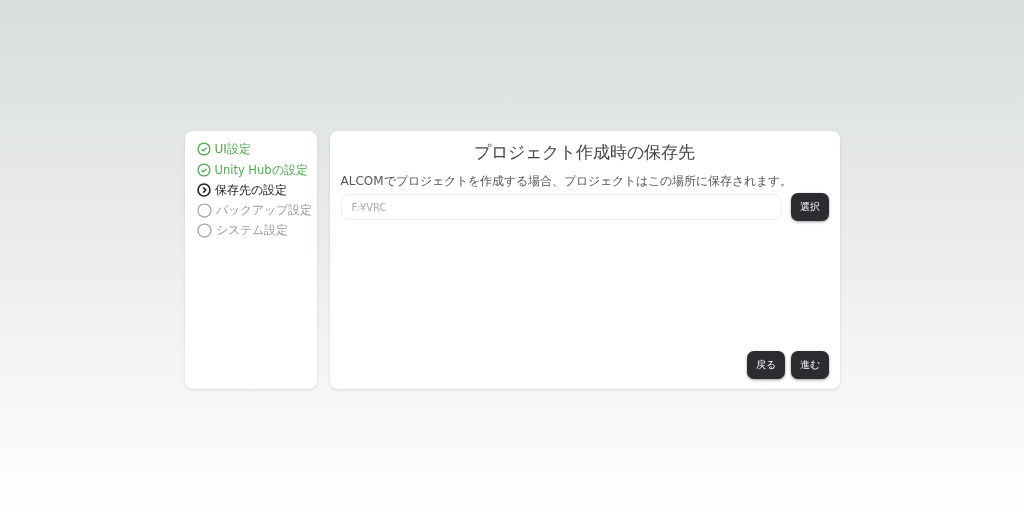 The width and height of the screenshot is (1024, 519). What do you see at coordinates (263, 210) in the screenshot?
I see `step-label: バックアップ設定` at bounding box center [263, 210].